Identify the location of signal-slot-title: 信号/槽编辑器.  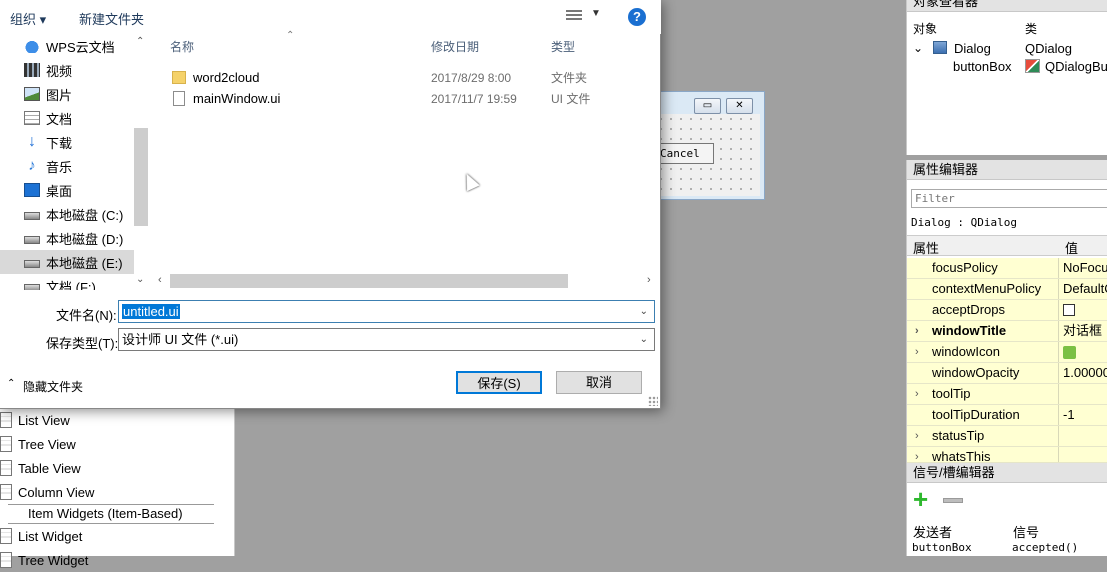
(1007, 473).